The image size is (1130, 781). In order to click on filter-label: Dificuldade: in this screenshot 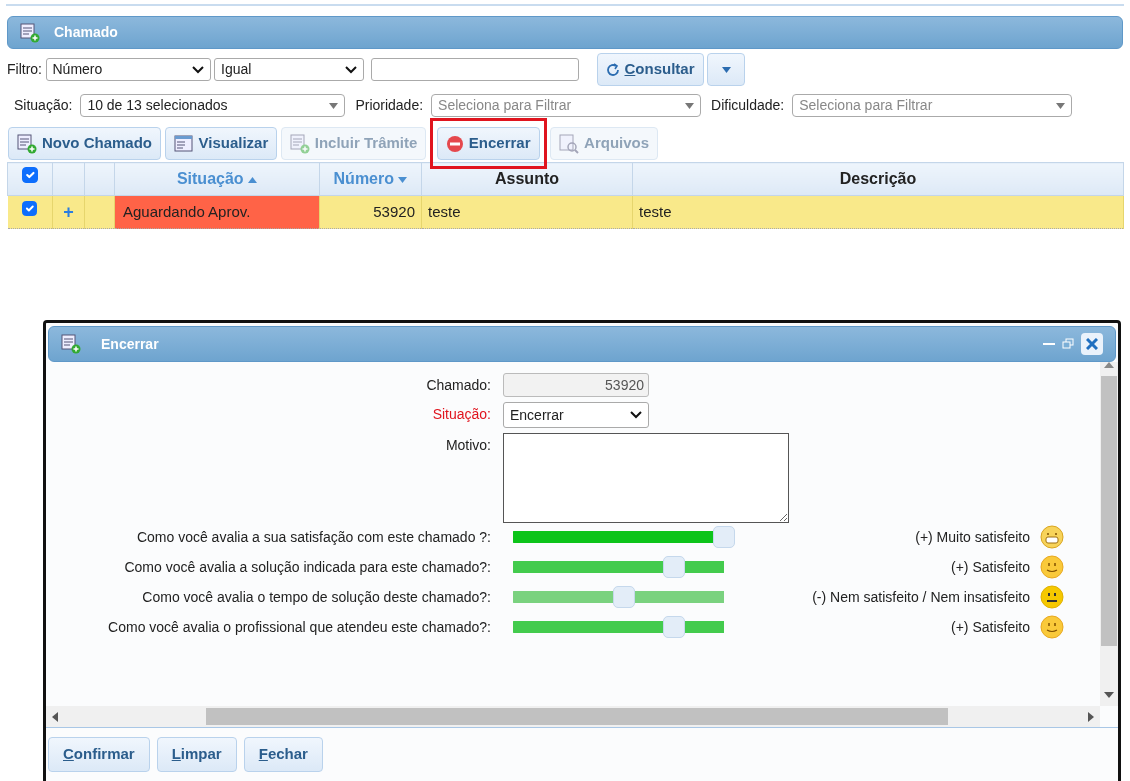, I will do `click(748, 105)`.